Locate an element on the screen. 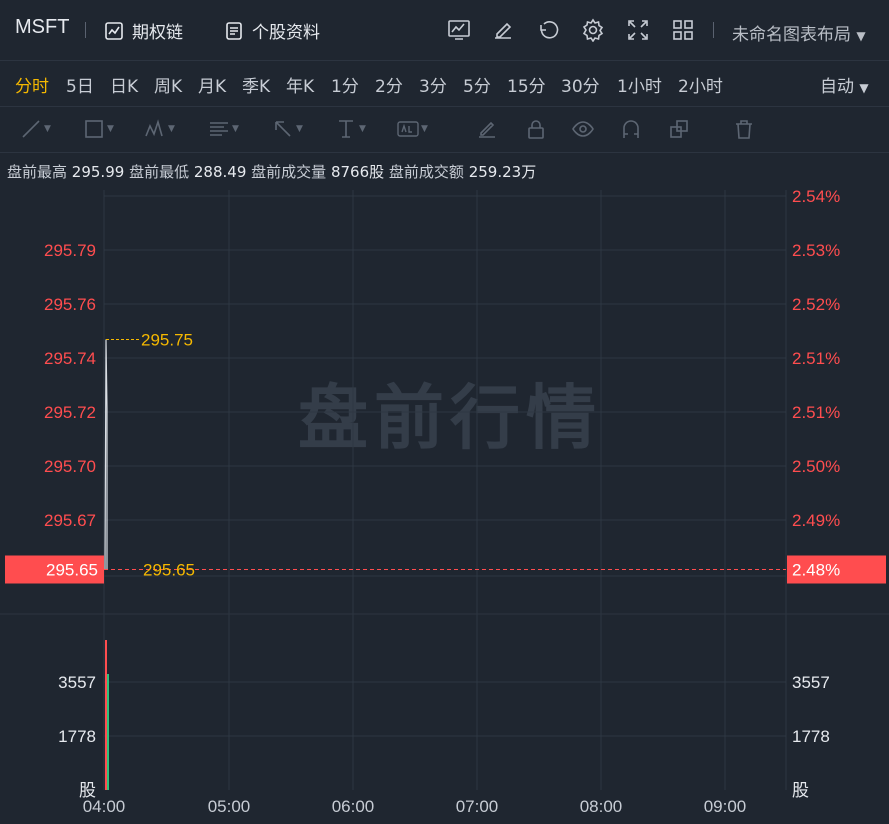 Image resolution: width=889 pixels, height=824 pixels. premarket-low-value: 288.49 is located at coordinates (220, 172).